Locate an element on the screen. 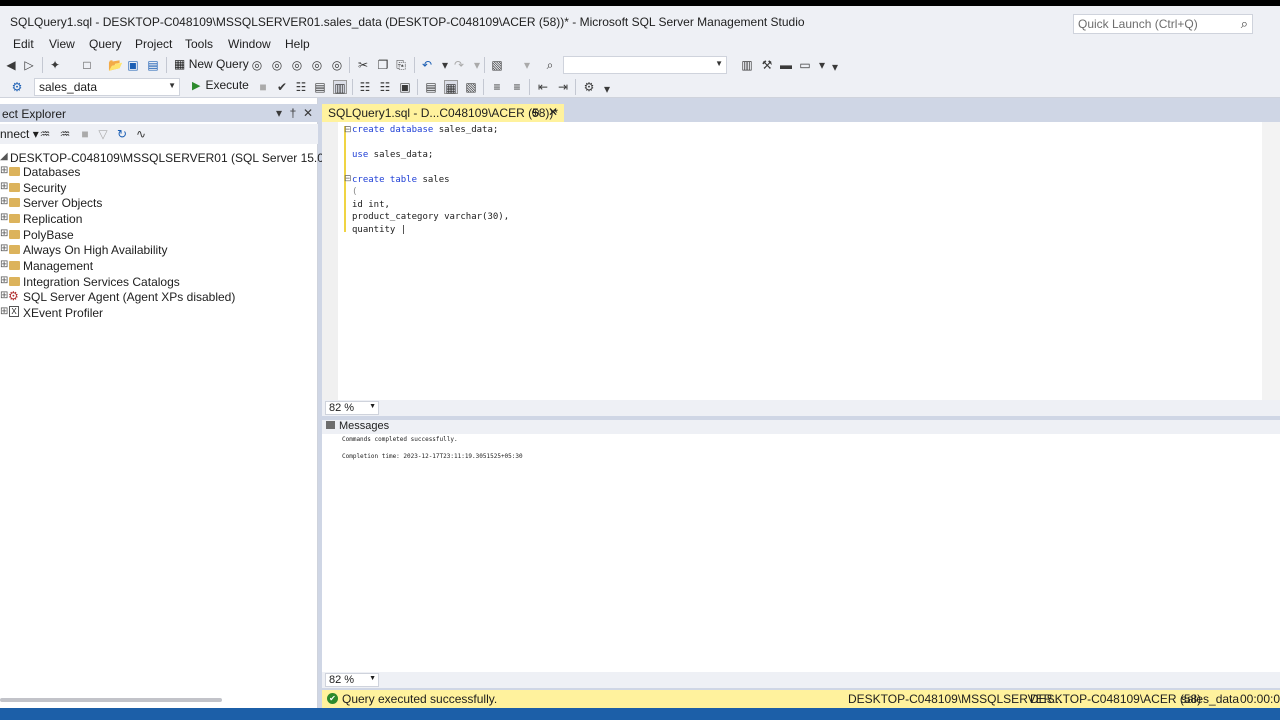 The height and width of the screenshot is (720, 1280). include-plan-icon: ☷ is located at coordinates (365, 87).